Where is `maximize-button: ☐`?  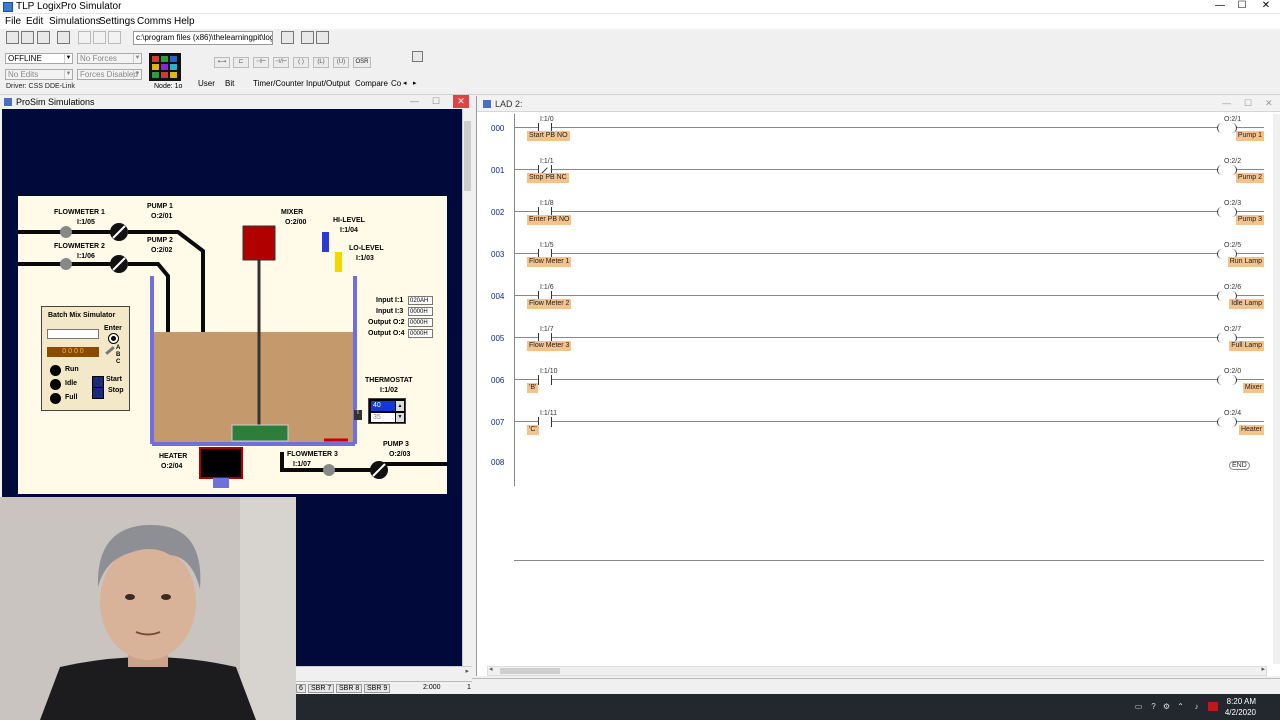 maximize-button: ☐ is located at coordinates (1242, 6).